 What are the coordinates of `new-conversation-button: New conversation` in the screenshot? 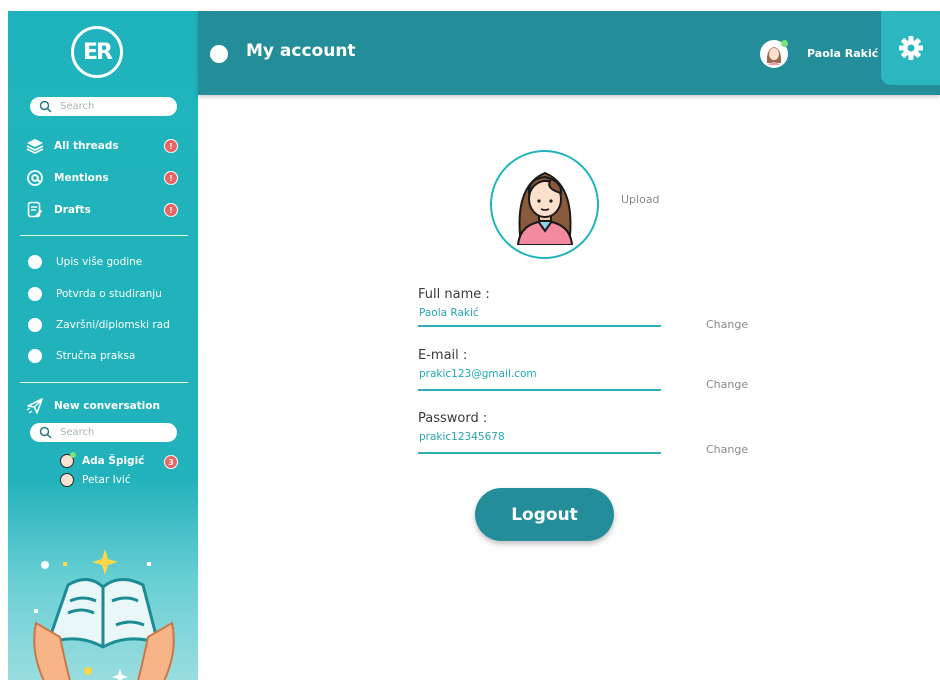 It's located at (103, 406).